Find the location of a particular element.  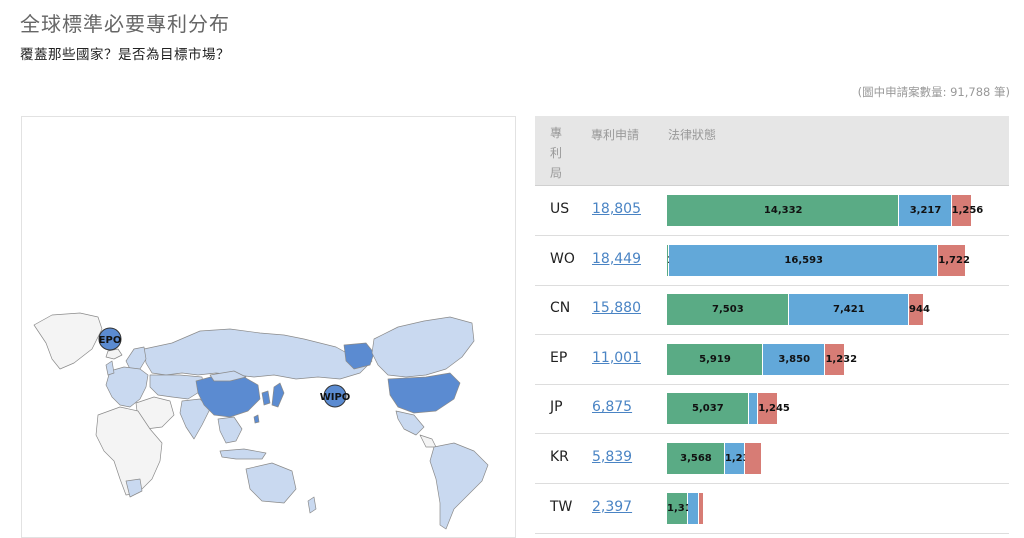

map-country-central-america is located at coordinates (428, 441).